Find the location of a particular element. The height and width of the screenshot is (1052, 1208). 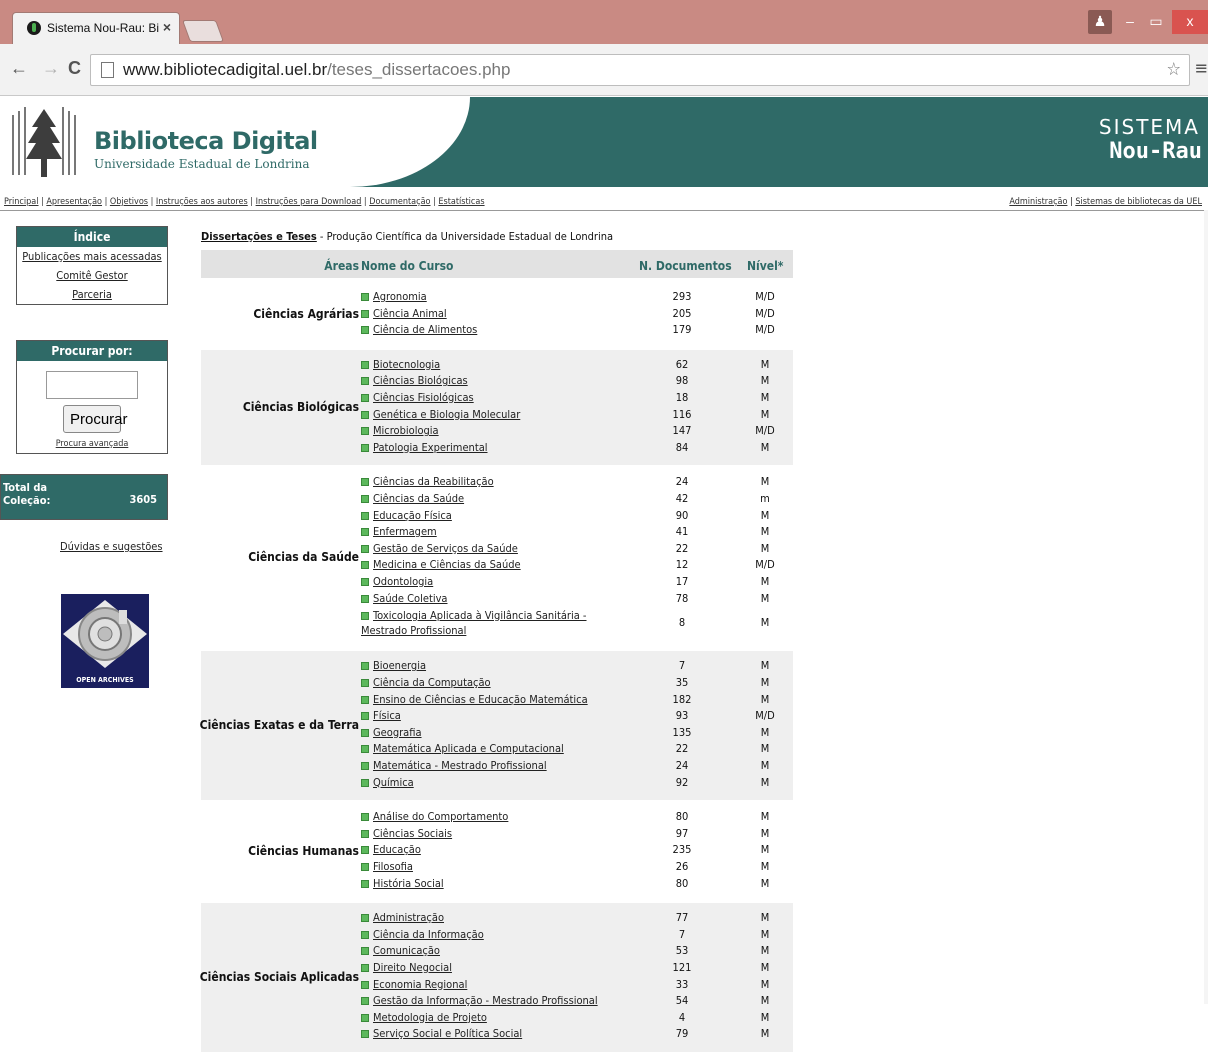

course-level: m is located at coordinates (765, 498).